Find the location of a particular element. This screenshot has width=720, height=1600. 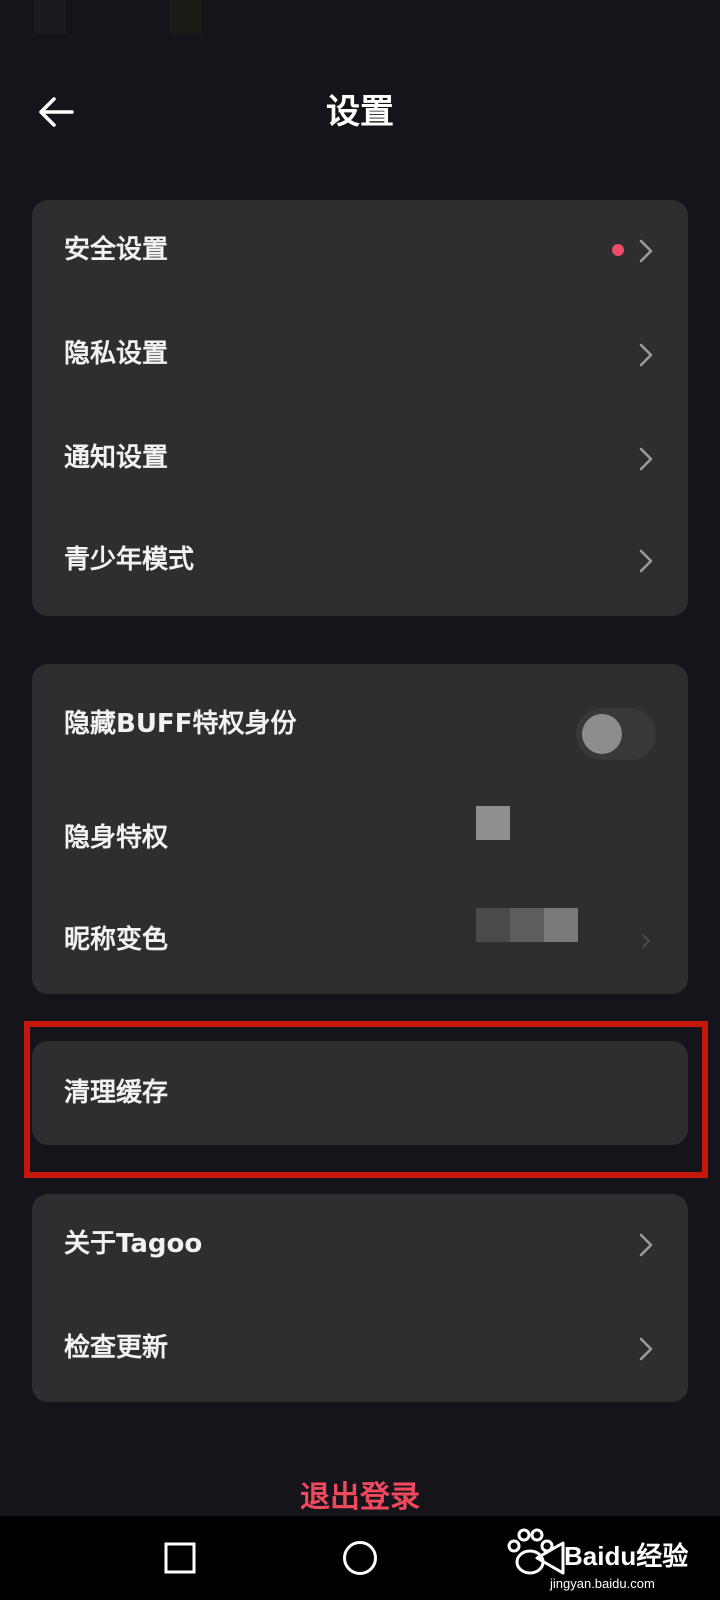

row-label: 青少年模式 is located at coordinates (129, 560).